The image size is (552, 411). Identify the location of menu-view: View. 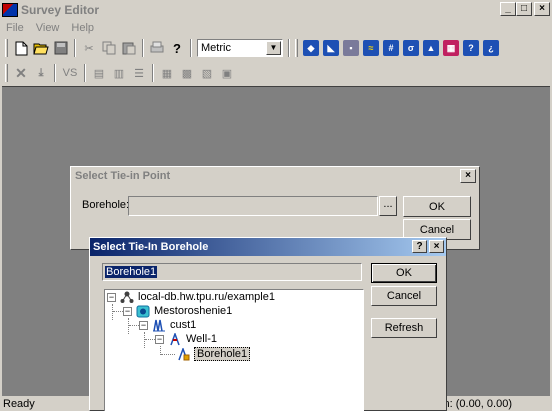
(48, 28).